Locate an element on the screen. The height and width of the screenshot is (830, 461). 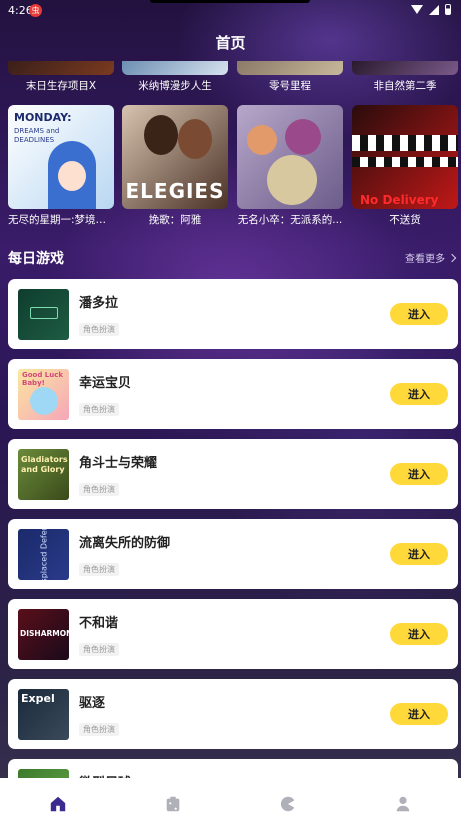
game-title: 米纳博漫步人生 is located at coordinates (175, 86).